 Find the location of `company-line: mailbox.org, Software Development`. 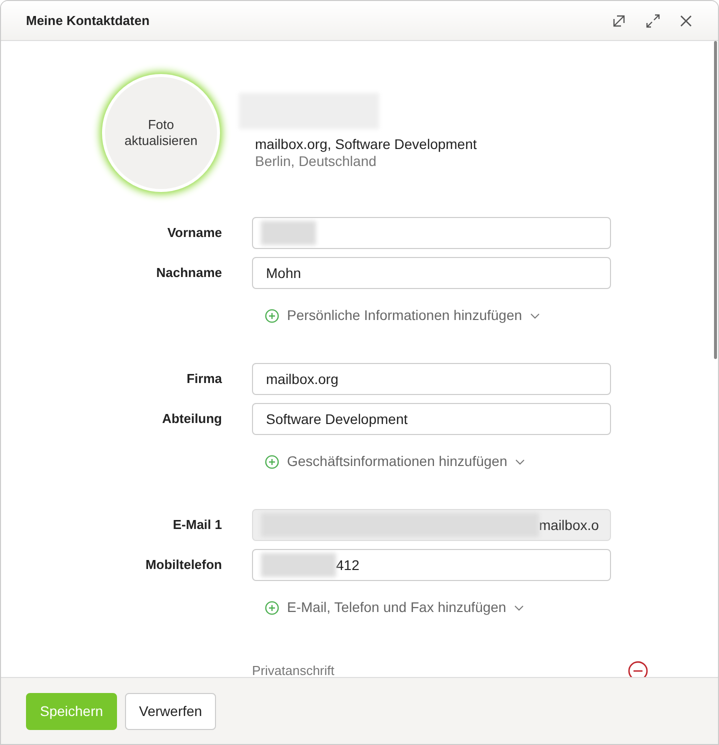

company-line: mailbox.org, Software Development is located at coordinates (366, 144).